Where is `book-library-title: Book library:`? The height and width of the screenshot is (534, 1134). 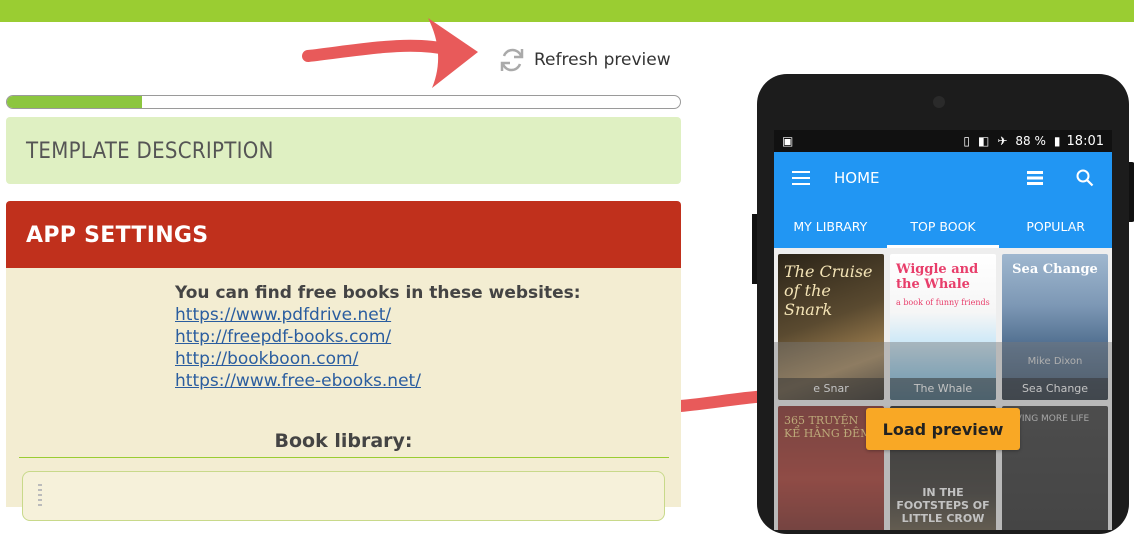 book-library-title: Book library: is located at coordinates (343, 441).